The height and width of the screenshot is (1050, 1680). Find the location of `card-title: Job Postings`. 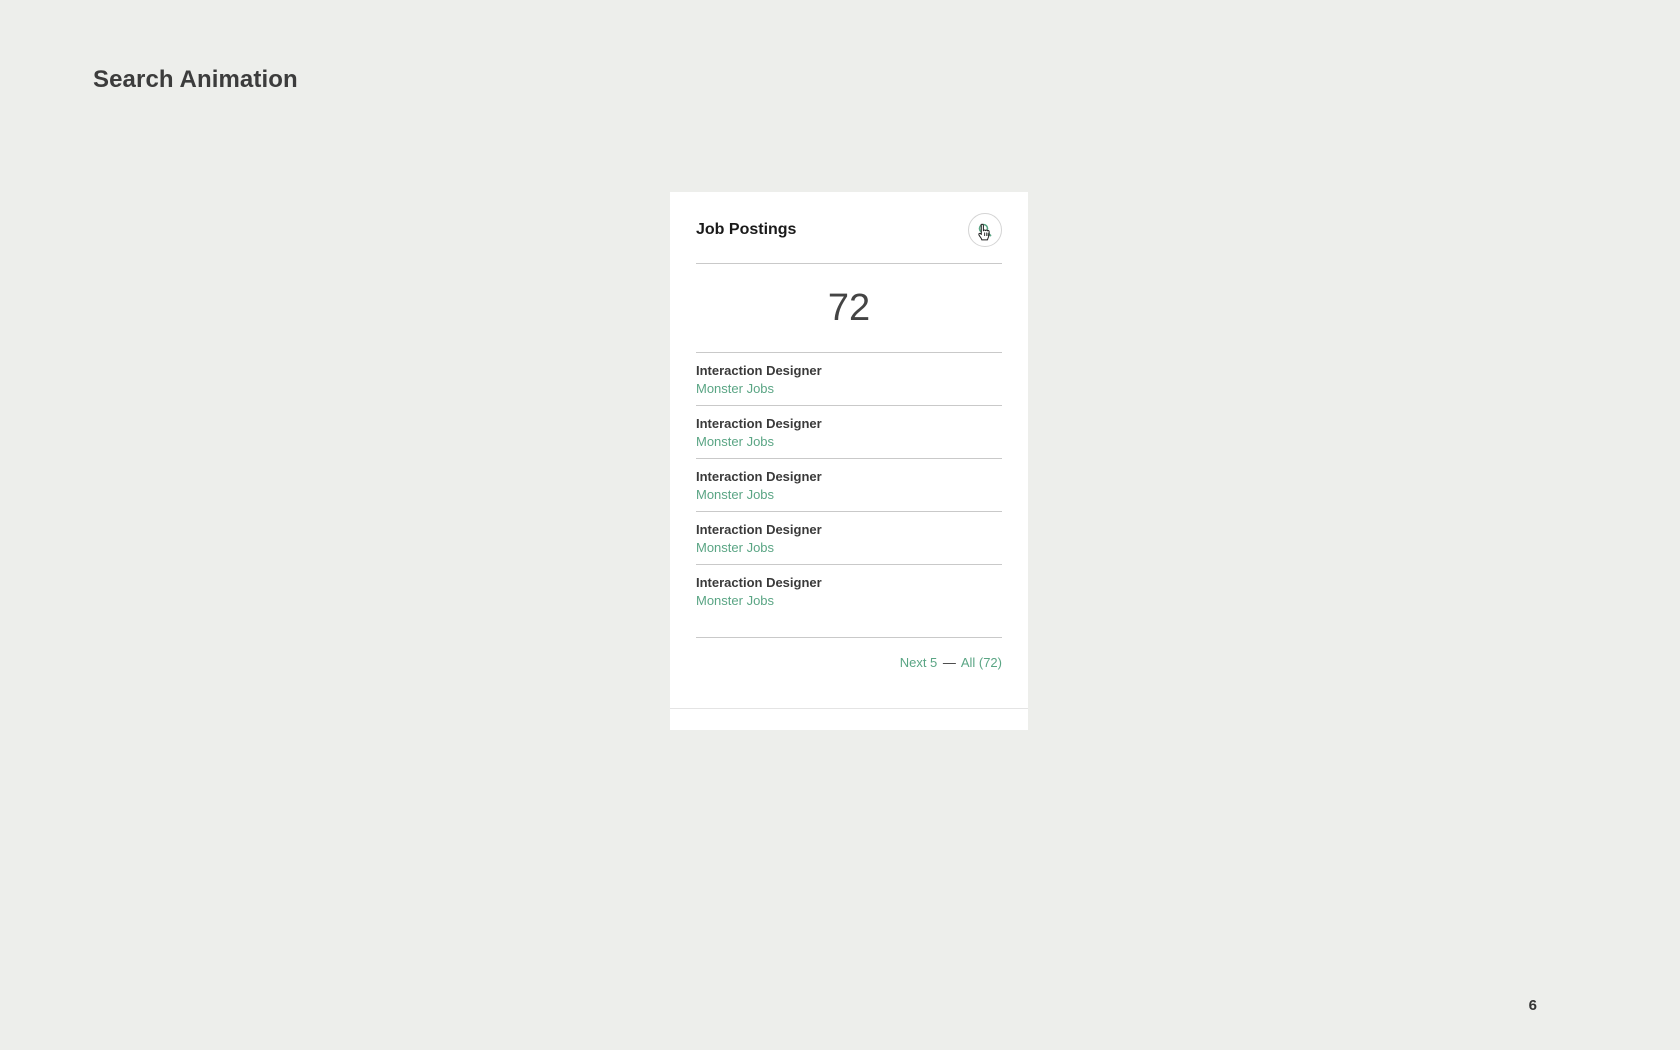

card-title: Job Postings is located at coordinates (746, 229).